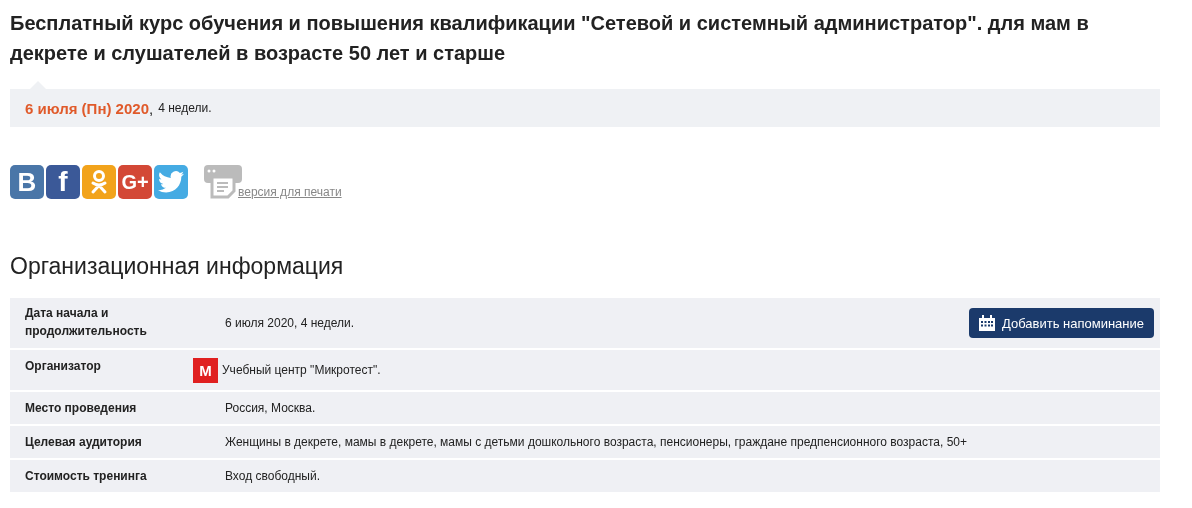 The width and height of the screenshot is (1192, 508). Describe the element at coordinates (550, 38) in the screenshot. I see `page-title: Бесплатный курс обучения и повышения квалификации "Сетевой и системный администратор". для мам в декрете и слушателей в возрасте 50 лет и старше` at that location.